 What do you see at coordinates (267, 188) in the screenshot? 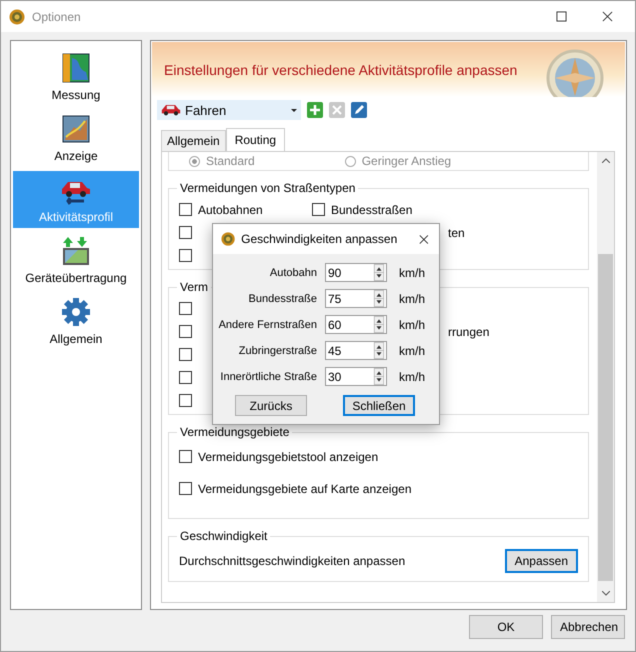
I see `group-title: Vermeidungen von Straßentypen` at bounding box center [267, 188].